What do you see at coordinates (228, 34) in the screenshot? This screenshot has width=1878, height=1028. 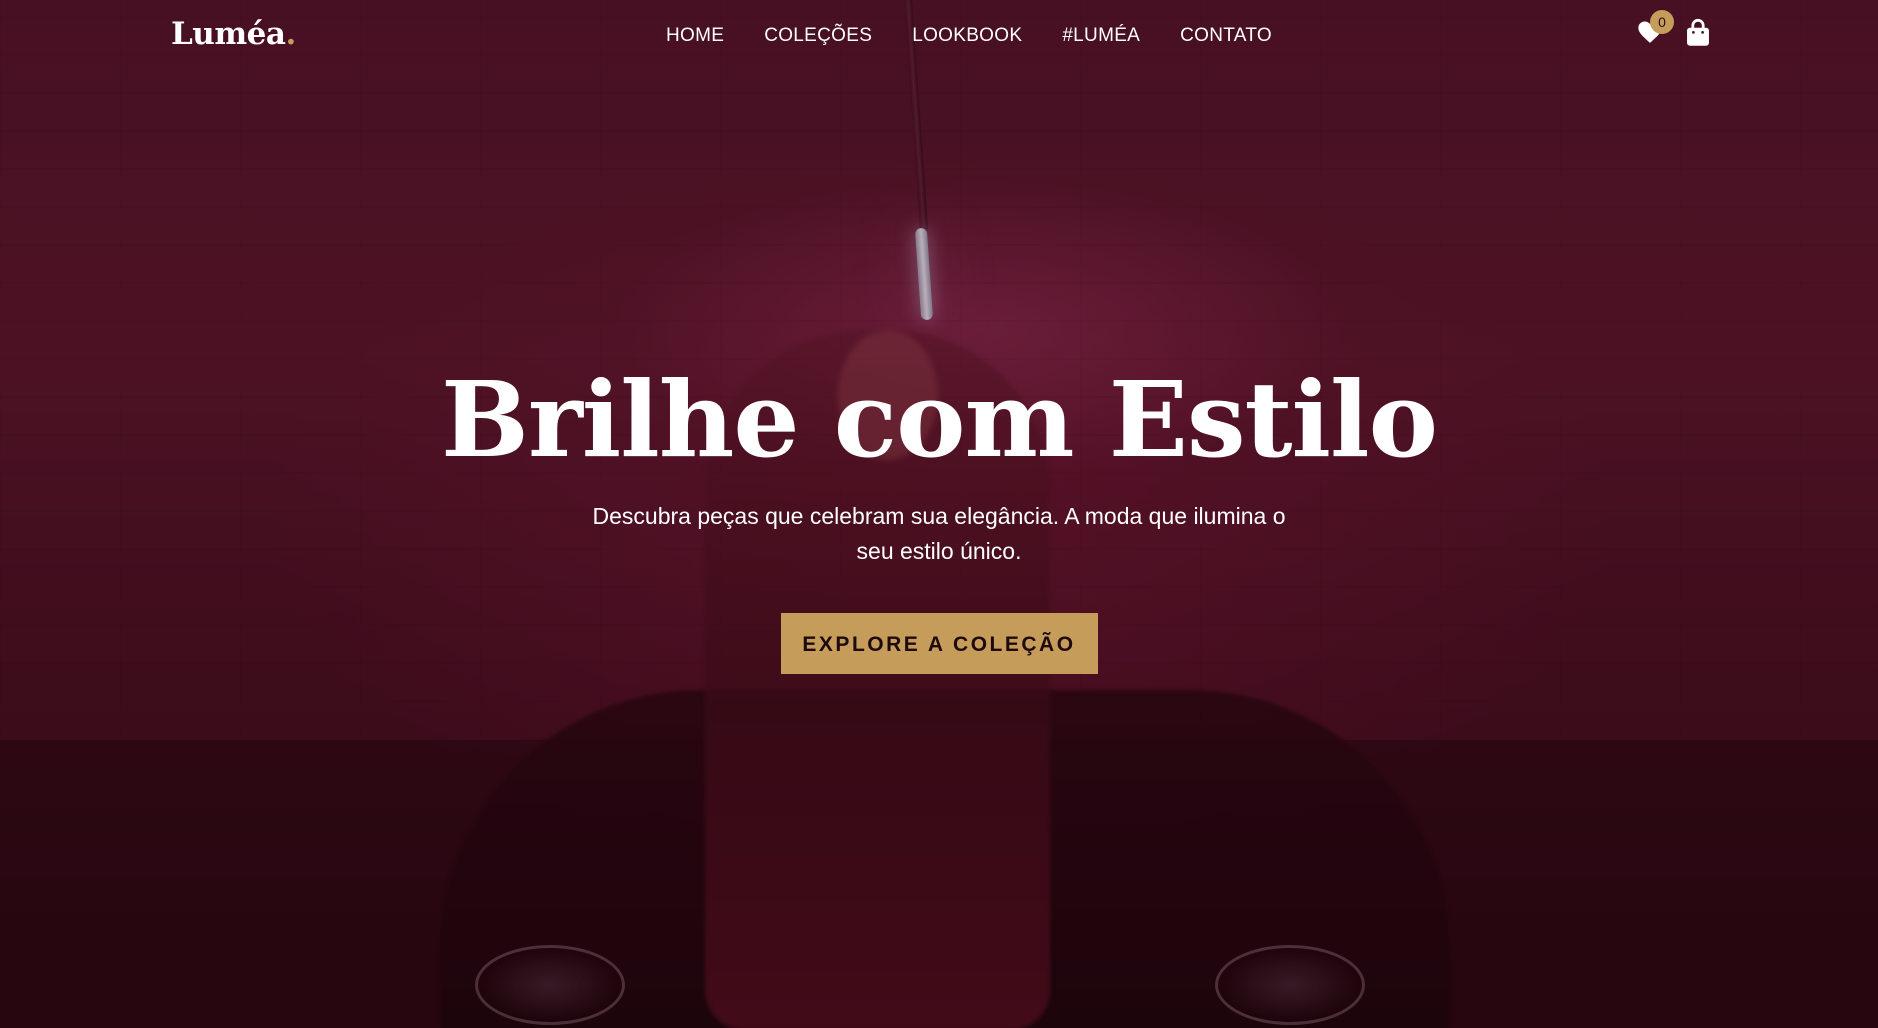 I see `brand-name: Luméa` at bounding box center [228, 34].